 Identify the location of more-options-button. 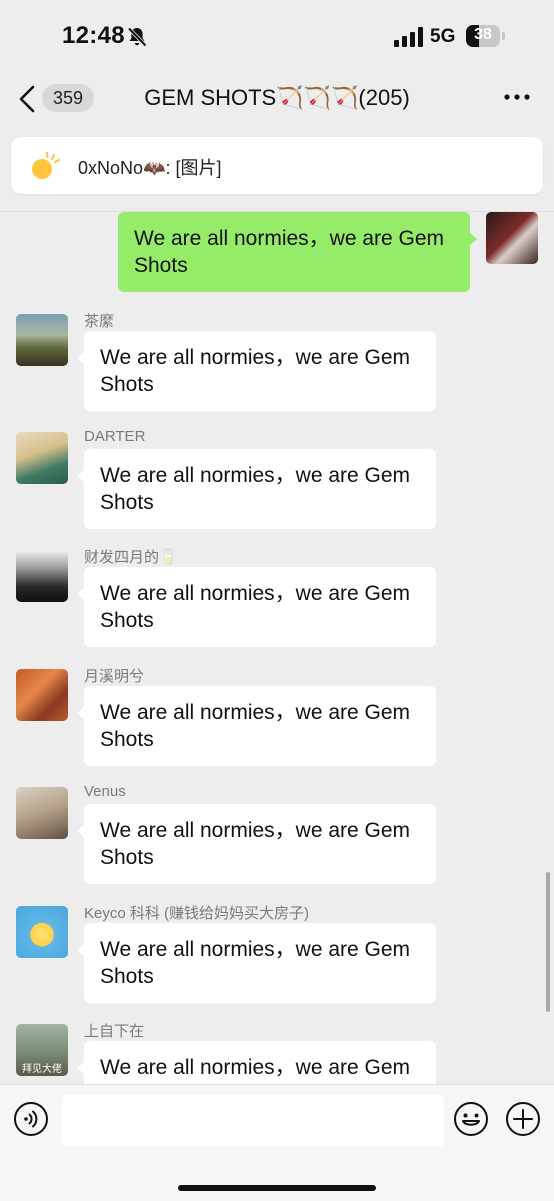
(517, 97).